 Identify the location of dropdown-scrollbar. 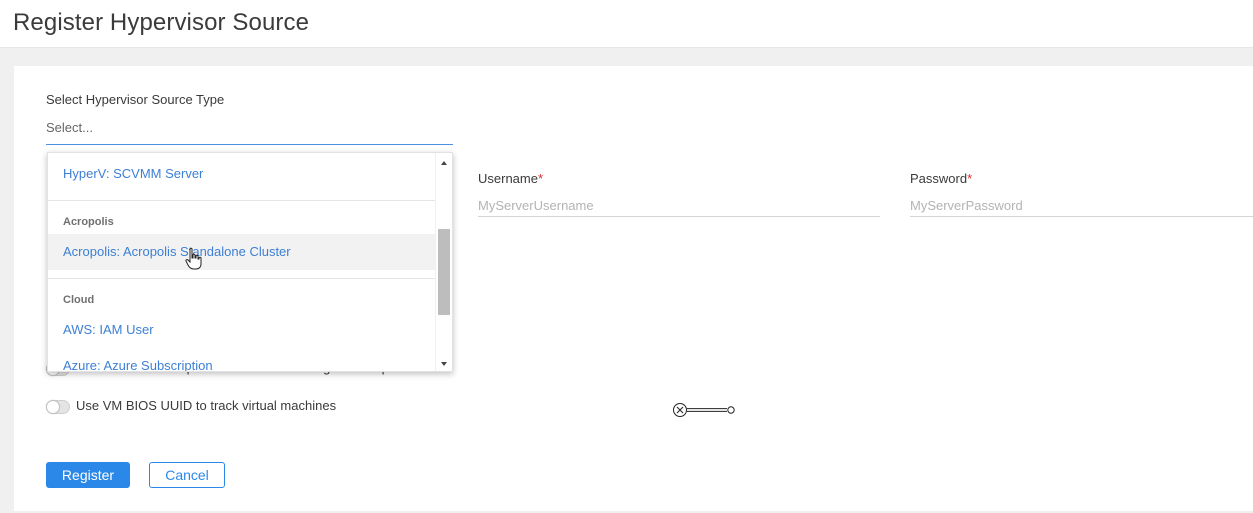
(443, 262).